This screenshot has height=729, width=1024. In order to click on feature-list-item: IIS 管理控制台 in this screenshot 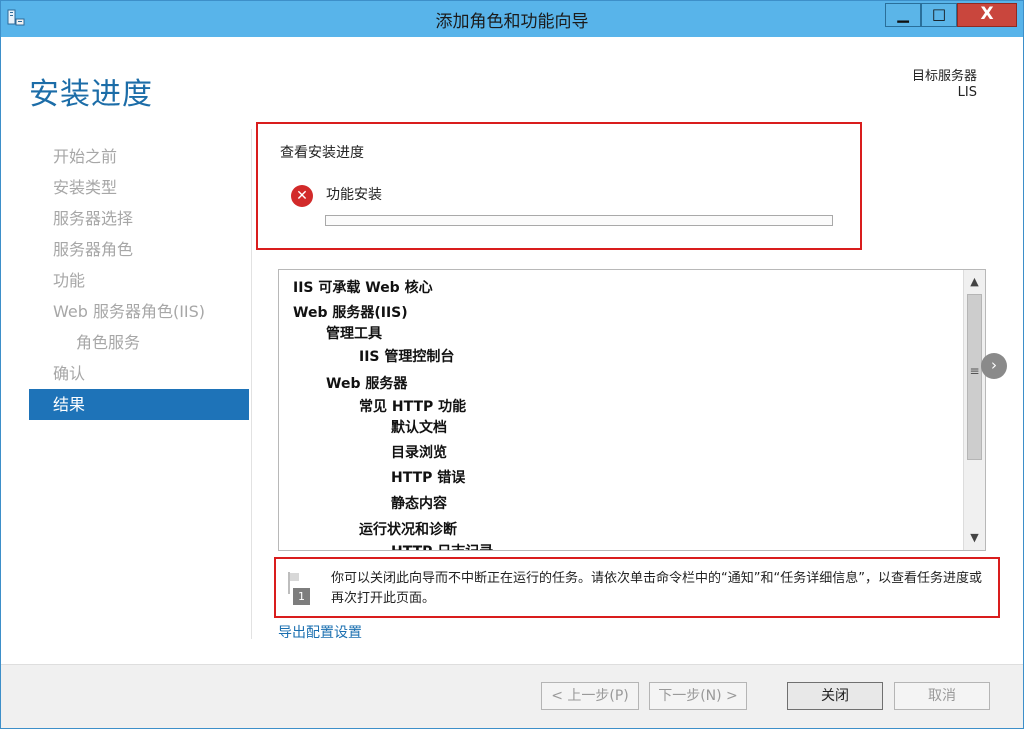, I will do `click(407, 357)`.